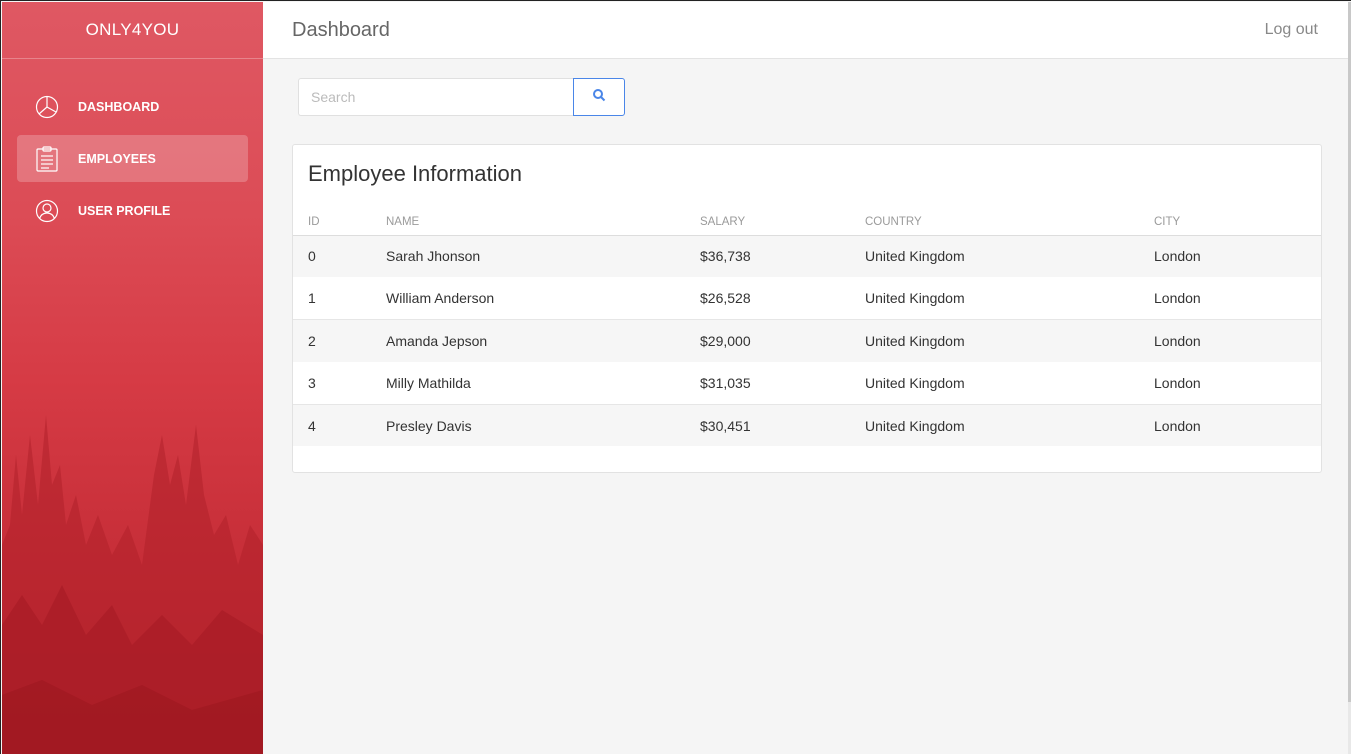 The width and height of the screenshot is (1351, 754). Describe the element at coordinates (339, 299) in the screenshot. I see `cell-id: 1` at that location.